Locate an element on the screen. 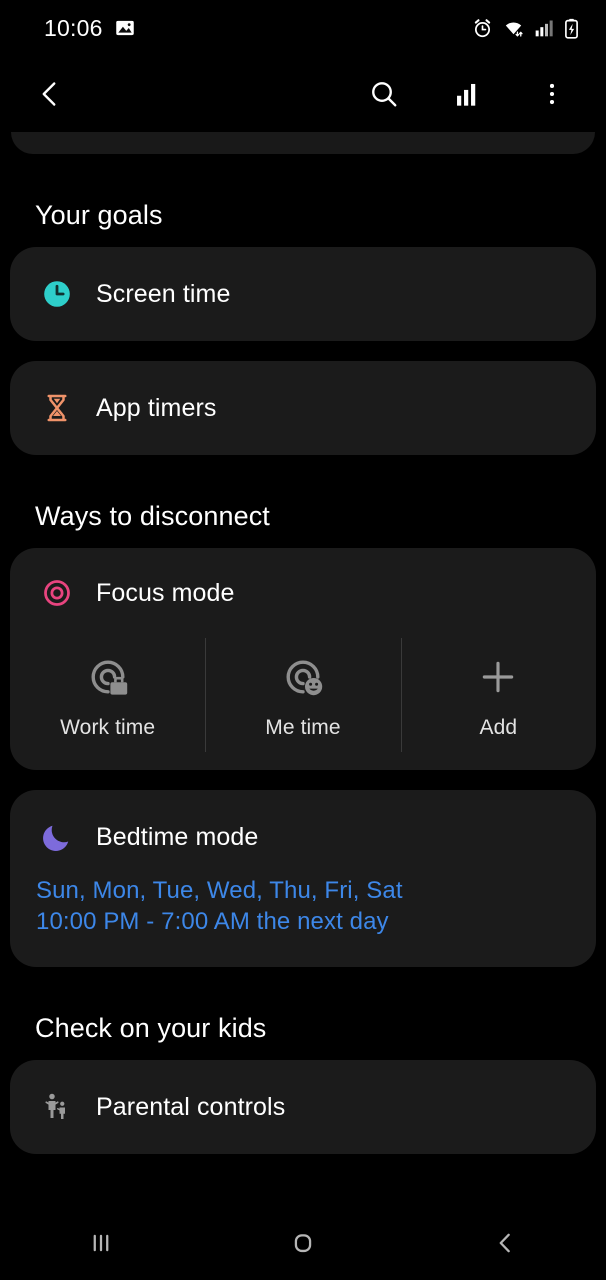 Image resolution: width=606 pixels, height=1280 pixels. image-icon is located at coordinates (125, 28).